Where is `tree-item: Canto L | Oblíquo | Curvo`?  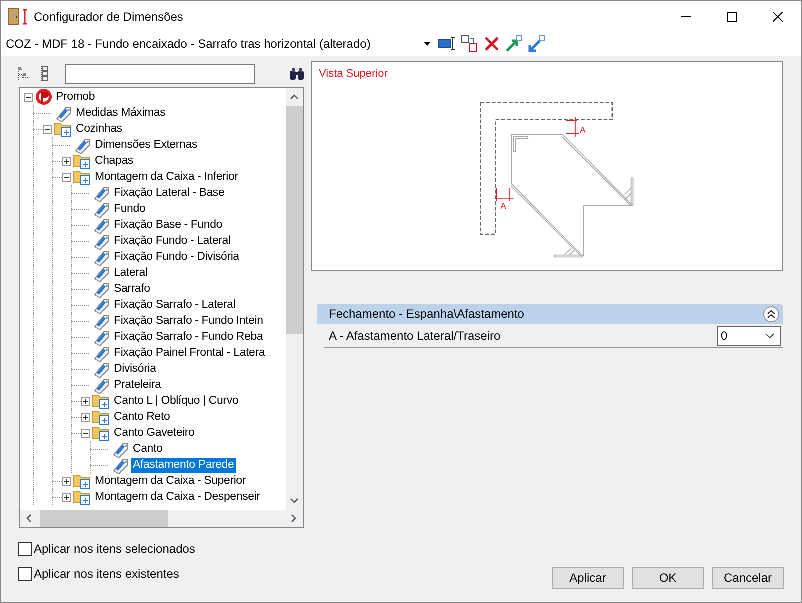
tree-item: Canto L | Oblíquo | Curvo is located at coordinates (176, 401).